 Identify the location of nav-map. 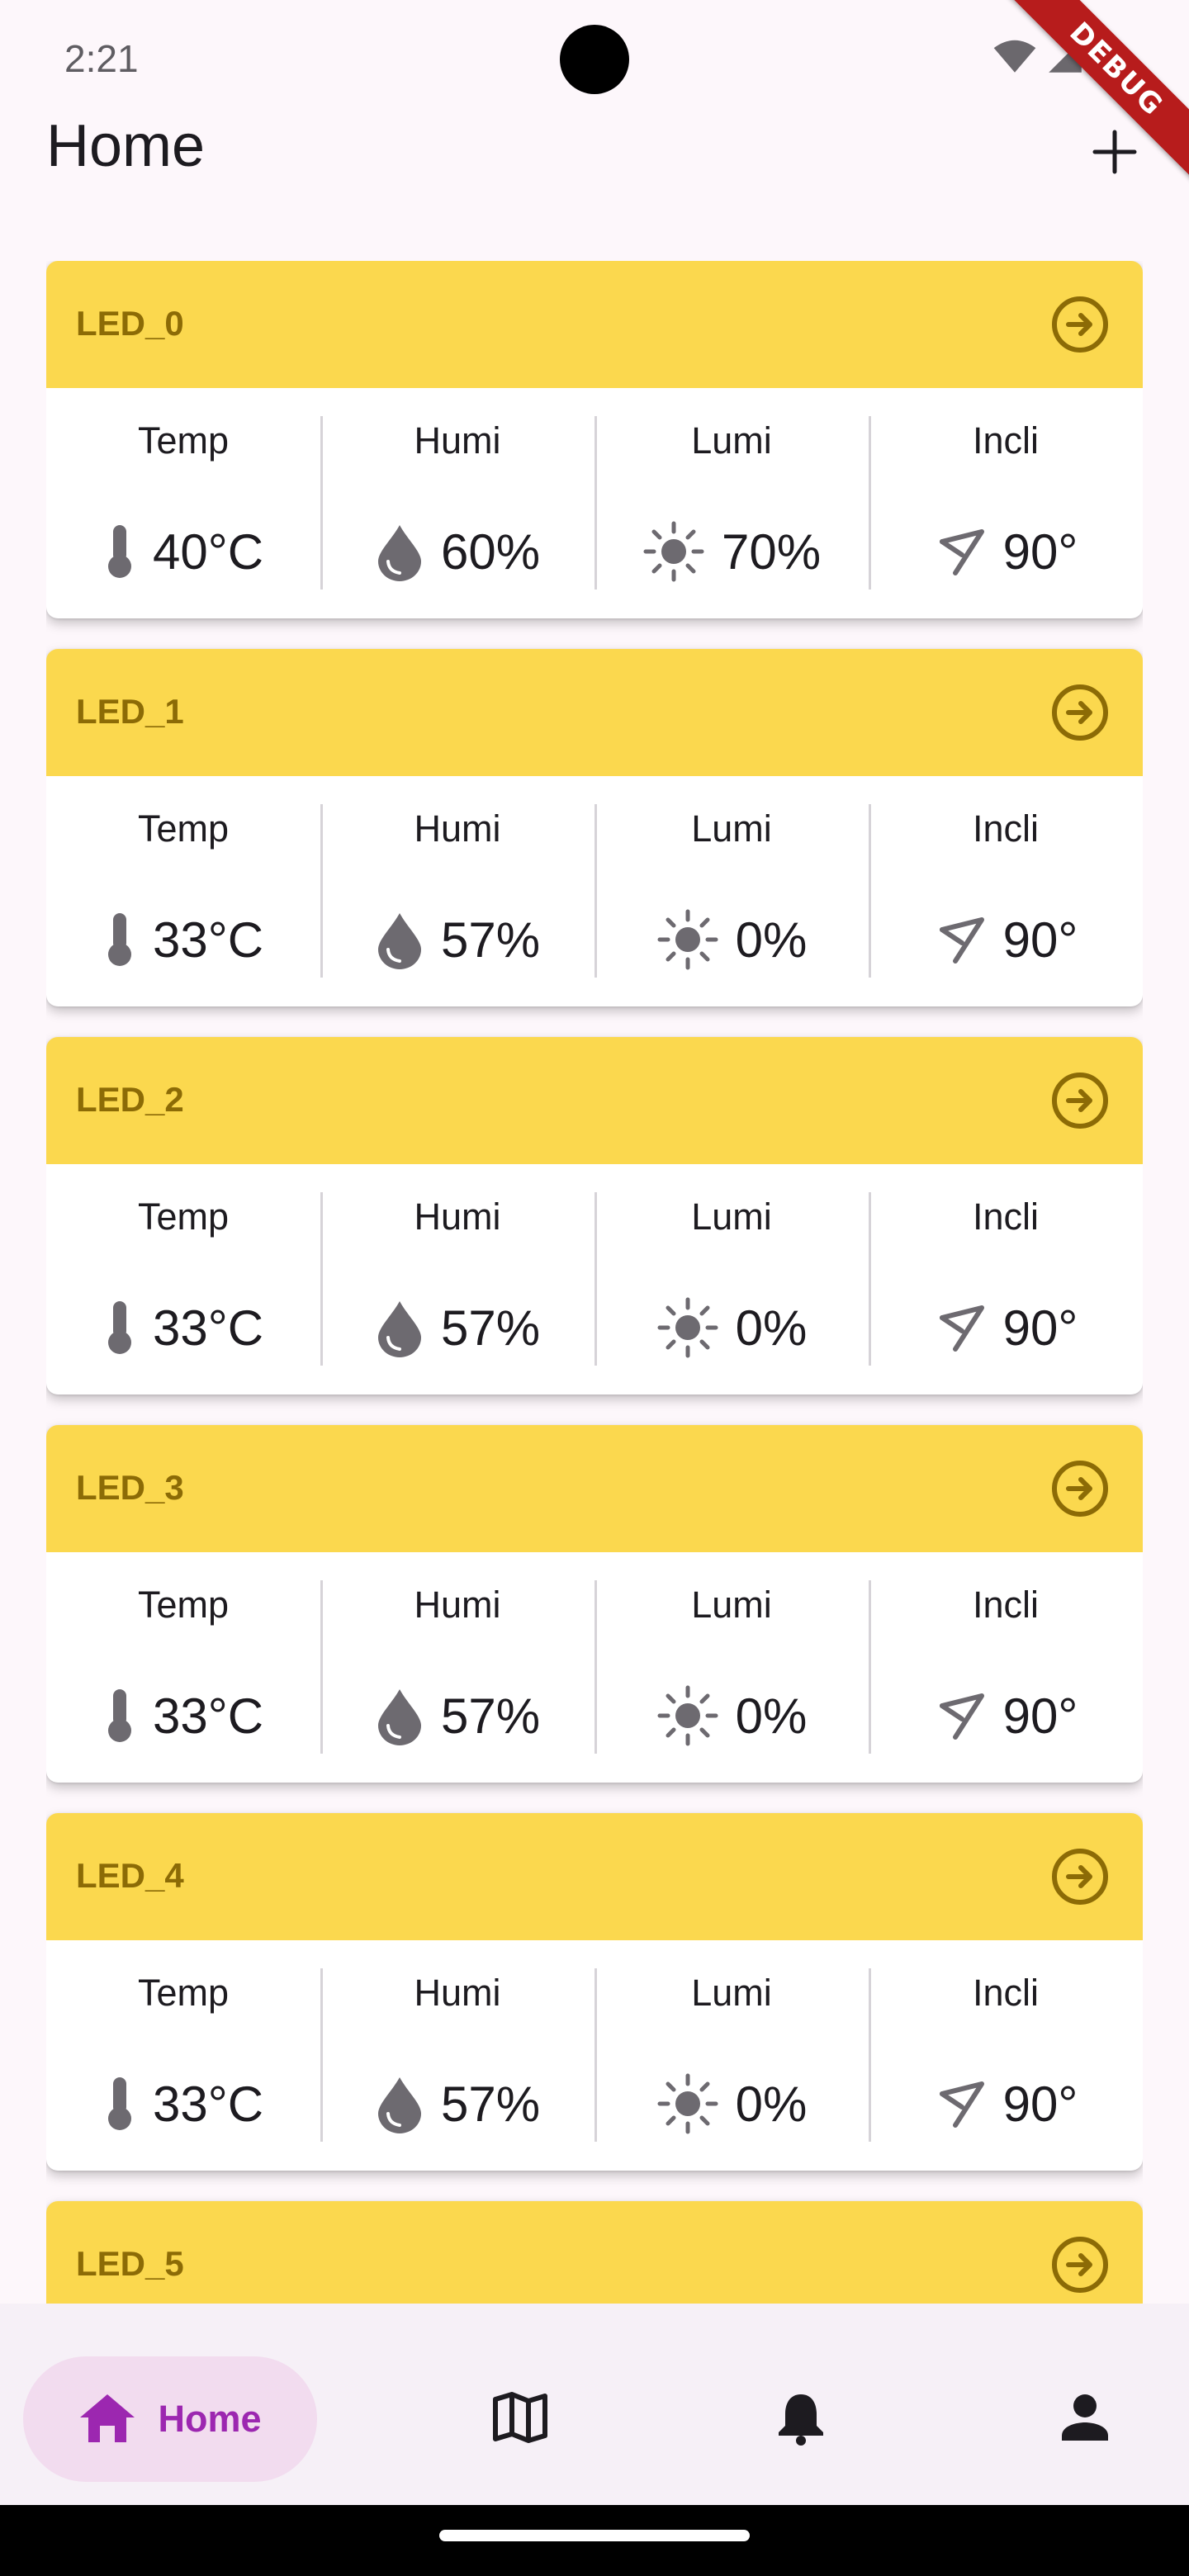
(520, 2419).